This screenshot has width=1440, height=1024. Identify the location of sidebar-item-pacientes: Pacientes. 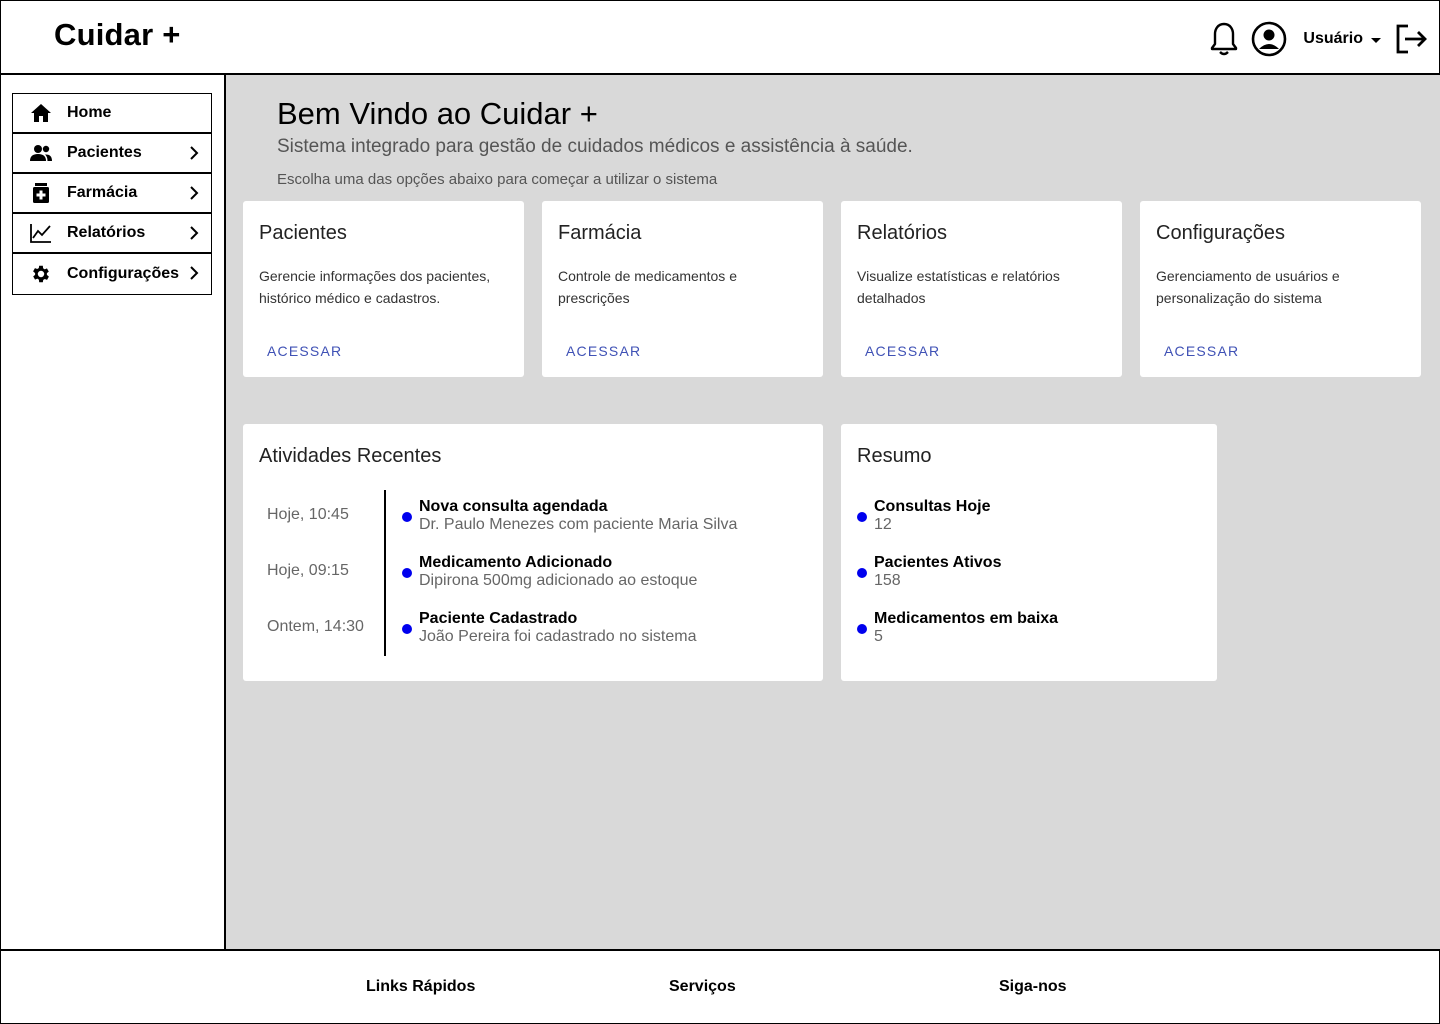
(112, 154).